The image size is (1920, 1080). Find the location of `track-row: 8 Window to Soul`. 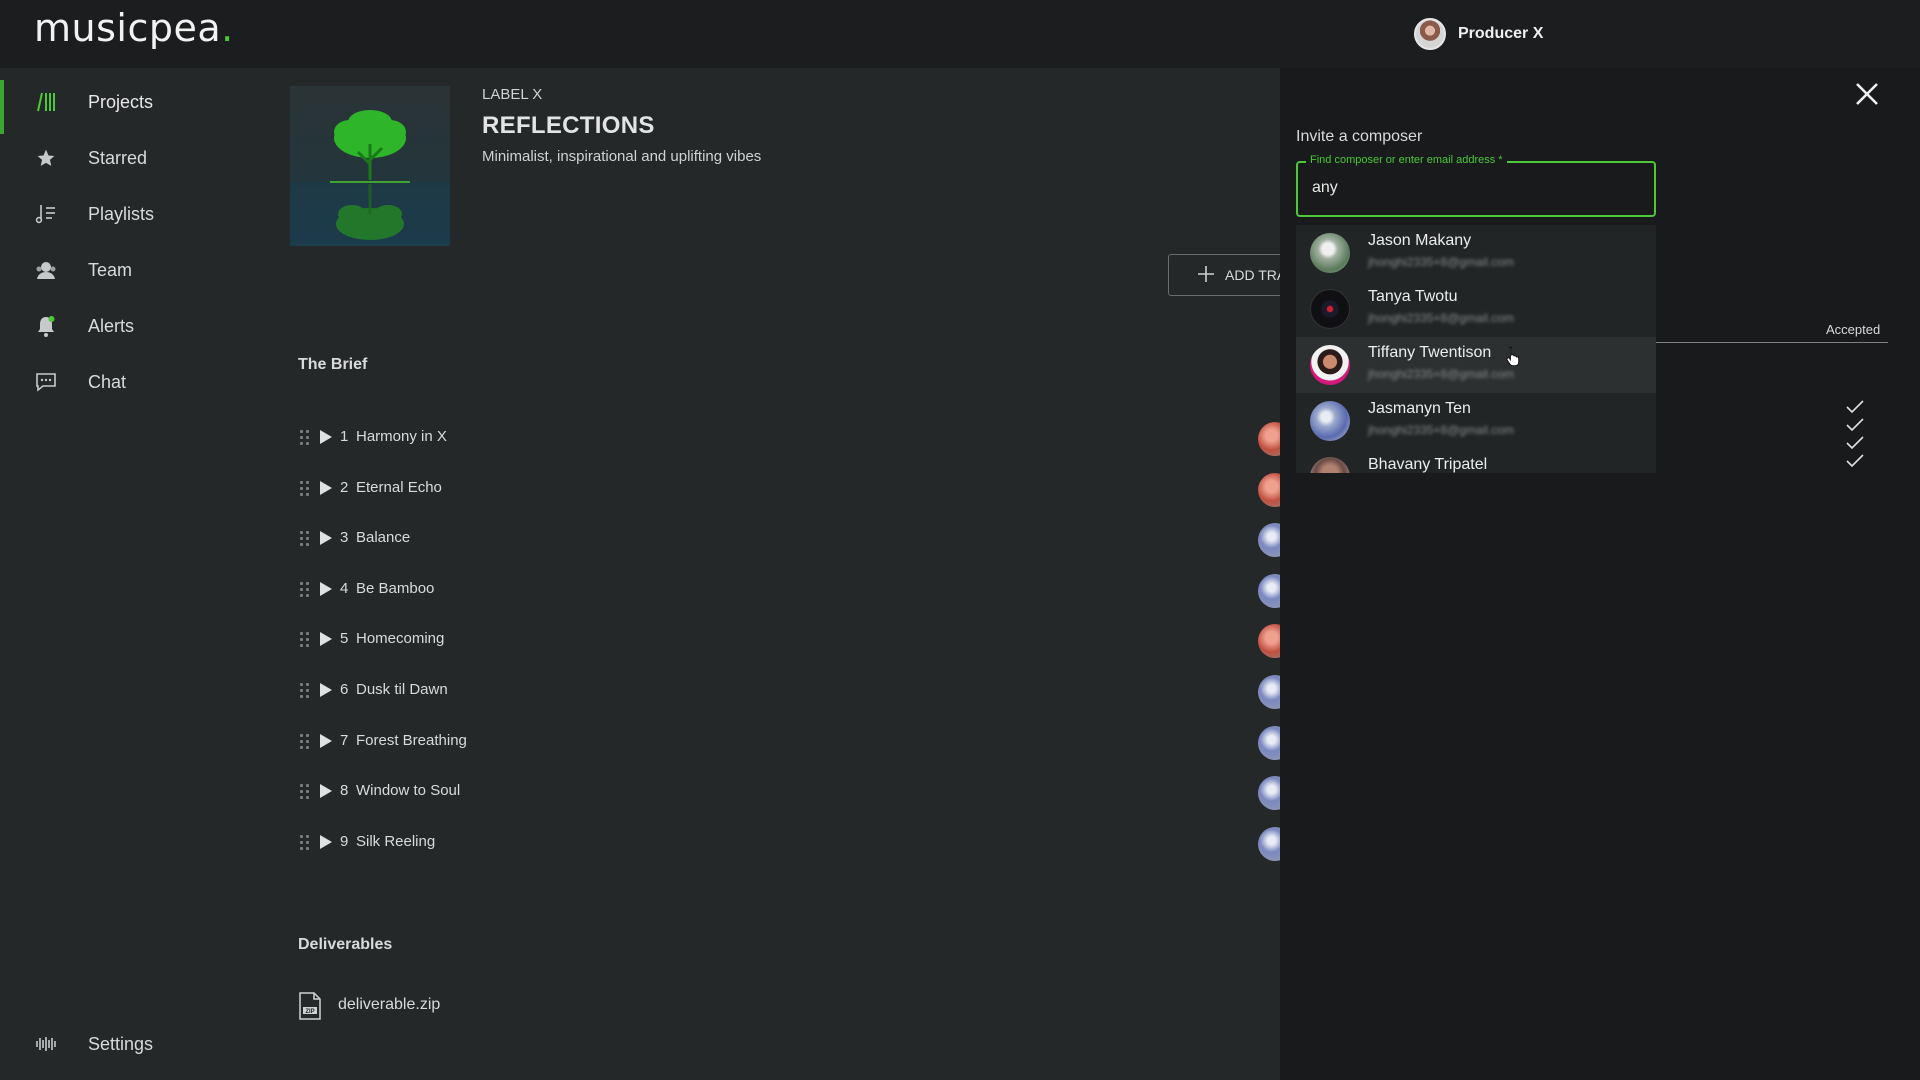

track-row: 8 Window to Soul is located at coordinates (795, 796).